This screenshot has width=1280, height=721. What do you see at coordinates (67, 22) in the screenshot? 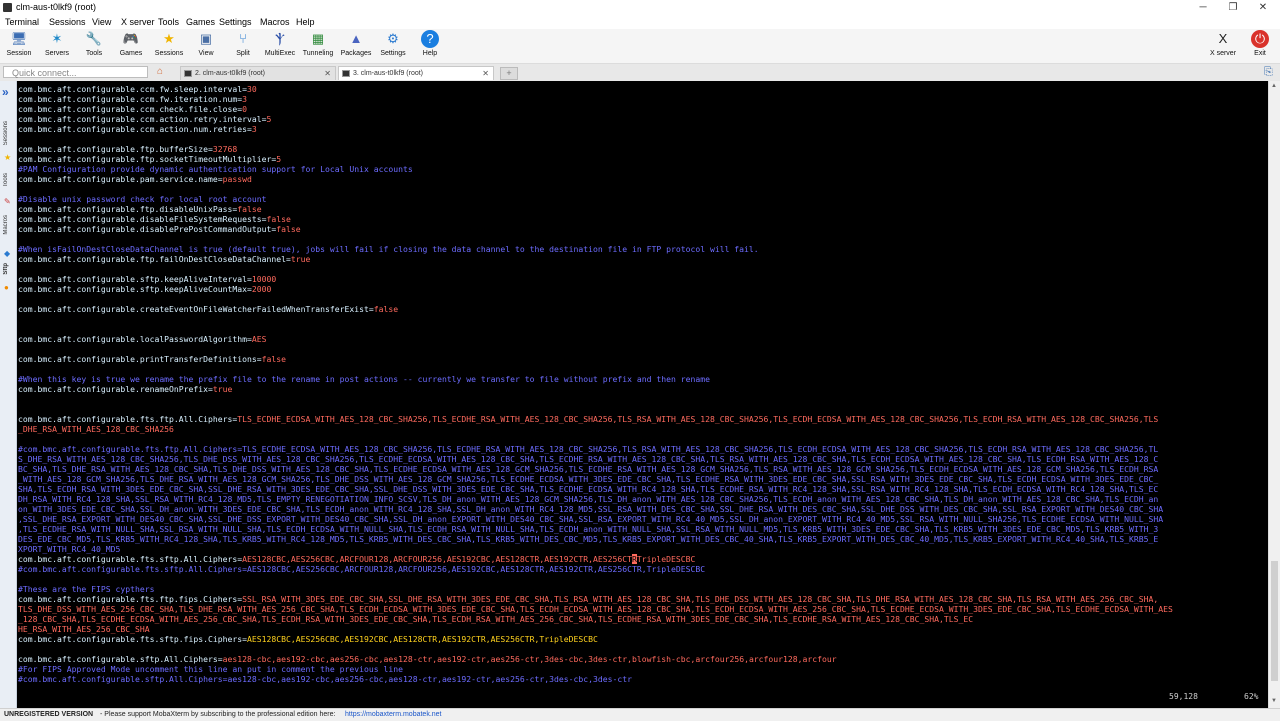
I see `menu-sessions: Sessions` at bounding box center [67, 22].